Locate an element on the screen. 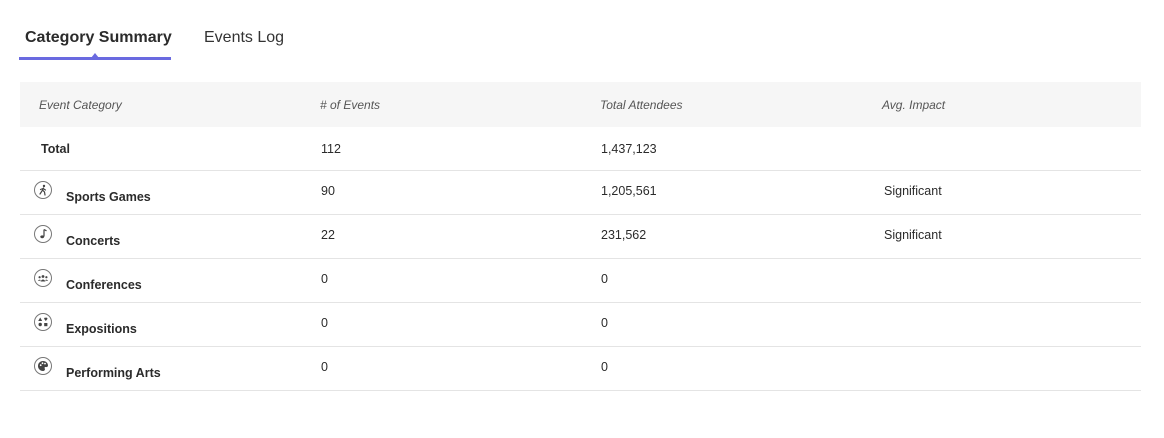 The width and height of the screenshot is (1164, 438). attendees-count: 231,562 is located at coordinates (624, 234).